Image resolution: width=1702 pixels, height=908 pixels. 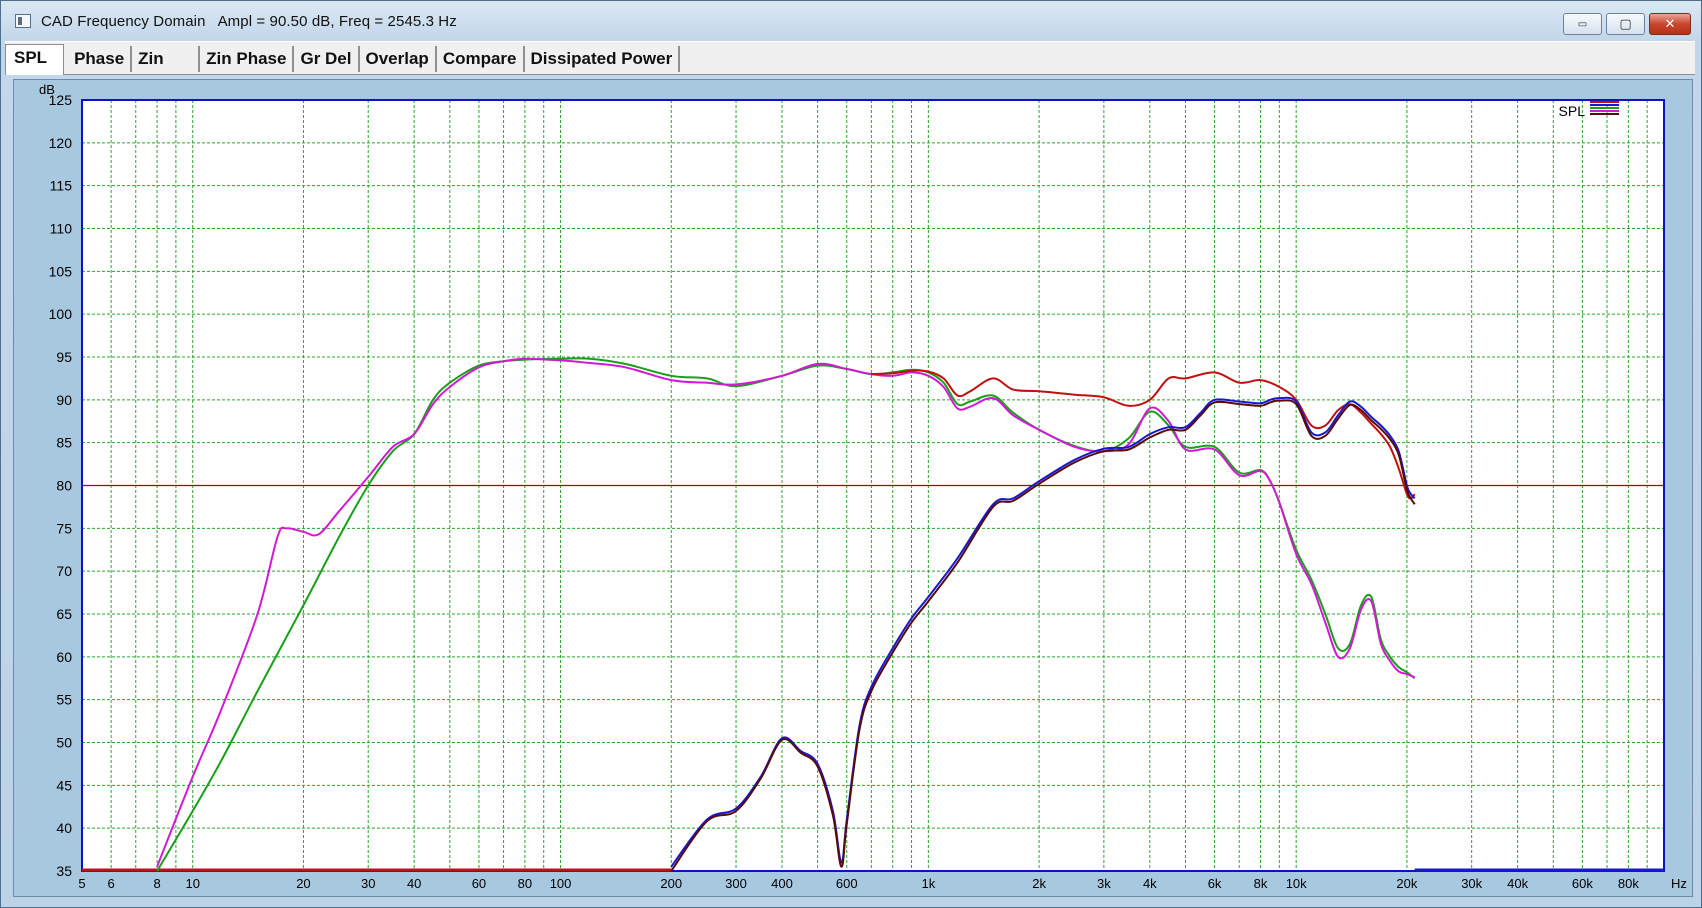 What do you see at coordinates (64, 400) in the screenshot?
I see `y-tick-label: 90` at bounding box center [64, 400].